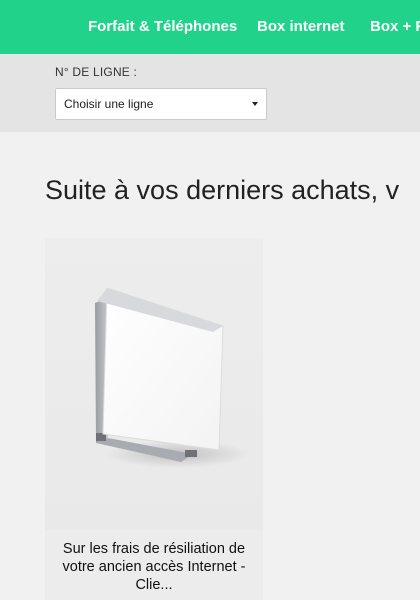  I want to click on line-selector-bar: N° DE LIGNE : Choisir une ligne, so click(210, 93).